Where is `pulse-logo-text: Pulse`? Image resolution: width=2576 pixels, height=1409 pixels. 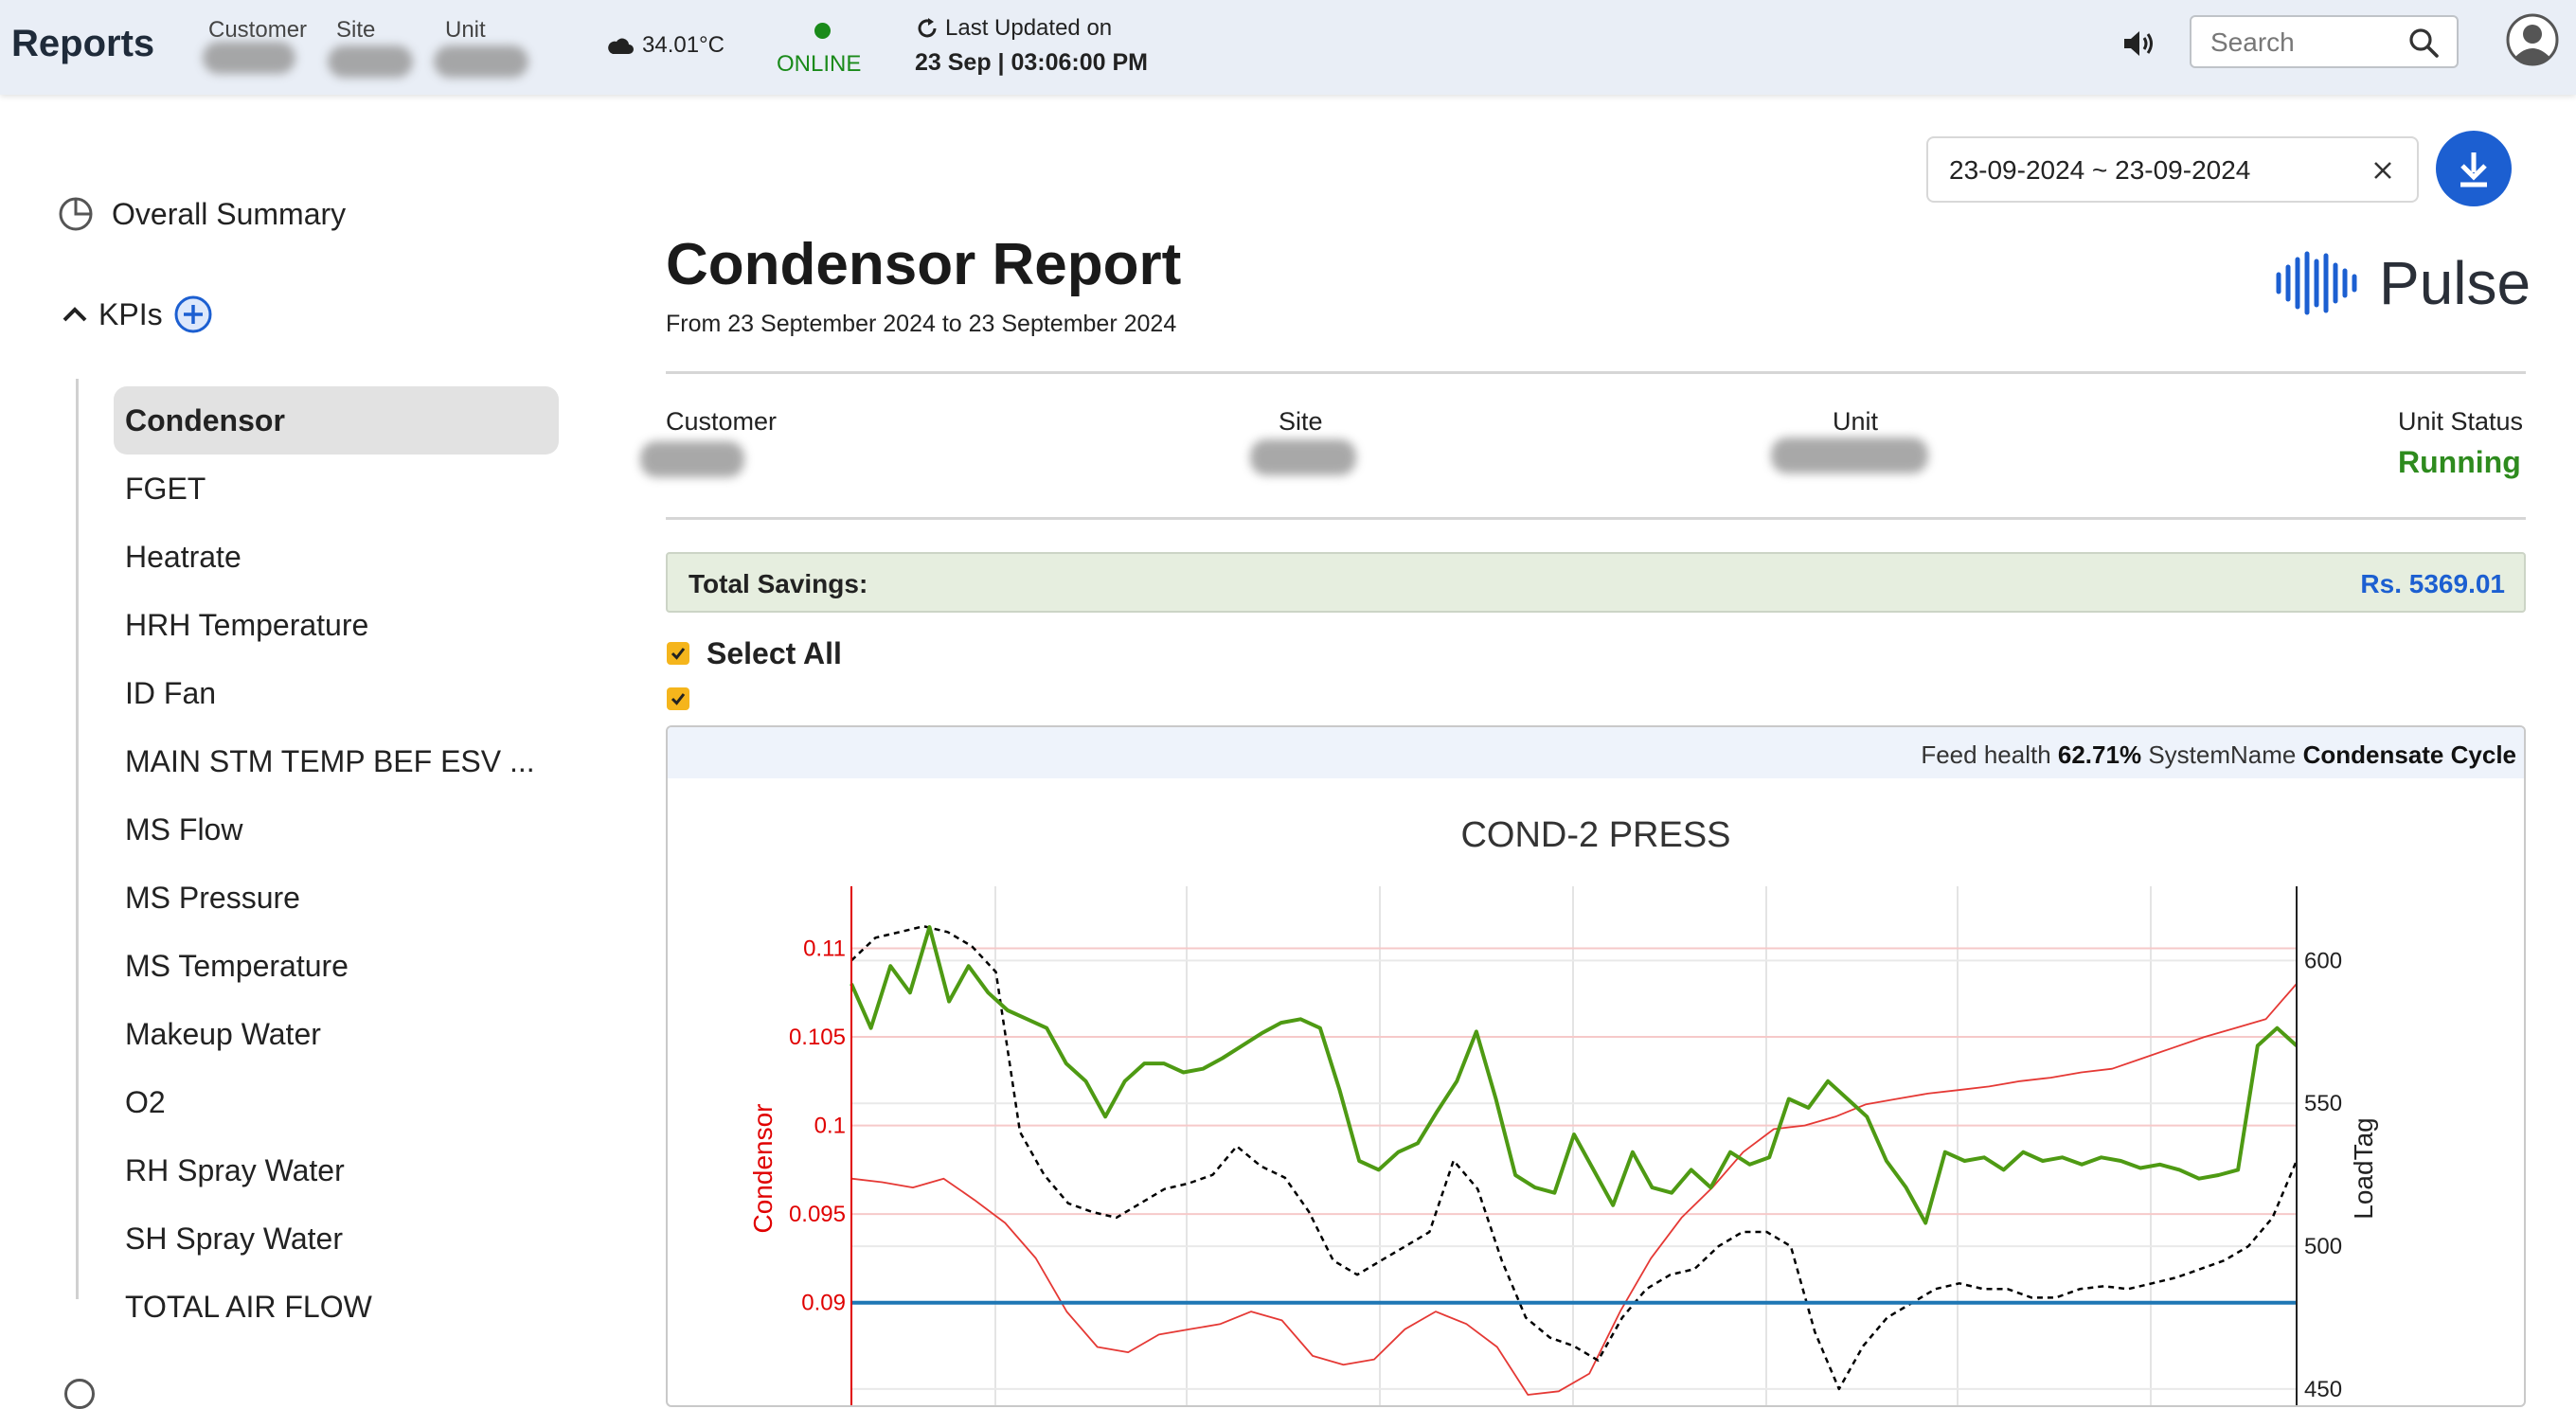 pulse-logo-text: Pulse is located at coordinates (2455, 283).